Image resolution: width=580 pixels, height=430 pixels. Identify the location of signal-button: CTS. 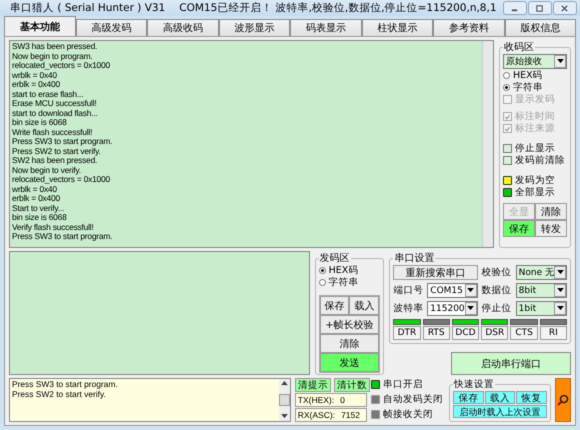
(524, 333).